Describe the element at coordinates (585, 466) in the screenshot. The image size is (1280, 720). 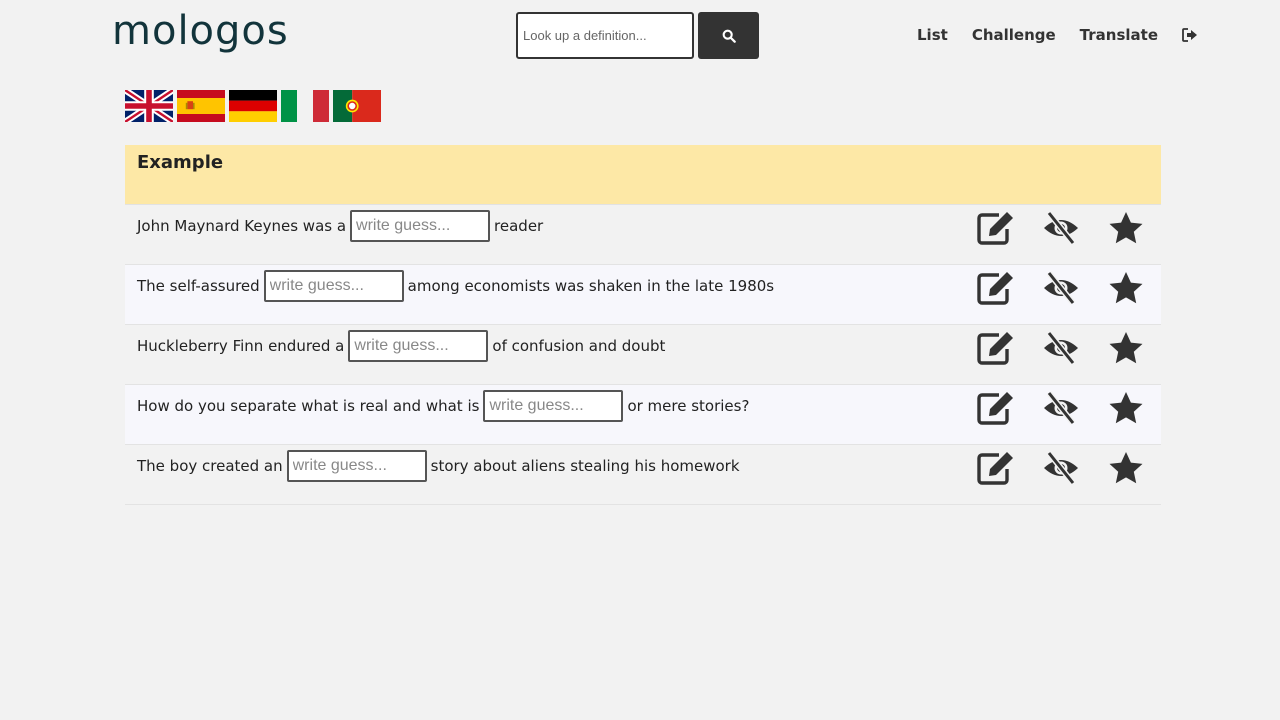
I see `sentence-after-text: story about aliens stealing his homework` at that location.